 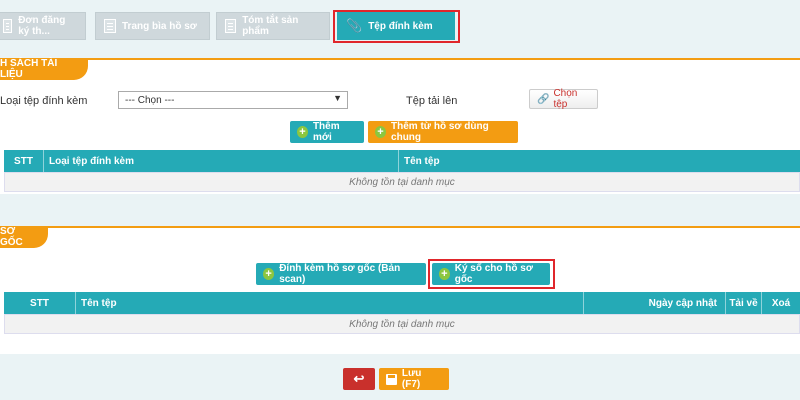 What do you see at coordinates (44, 101) in the screenshot?
I see `file-type-label: Loại tệp đính kèm` at bounding box center [44, 101].